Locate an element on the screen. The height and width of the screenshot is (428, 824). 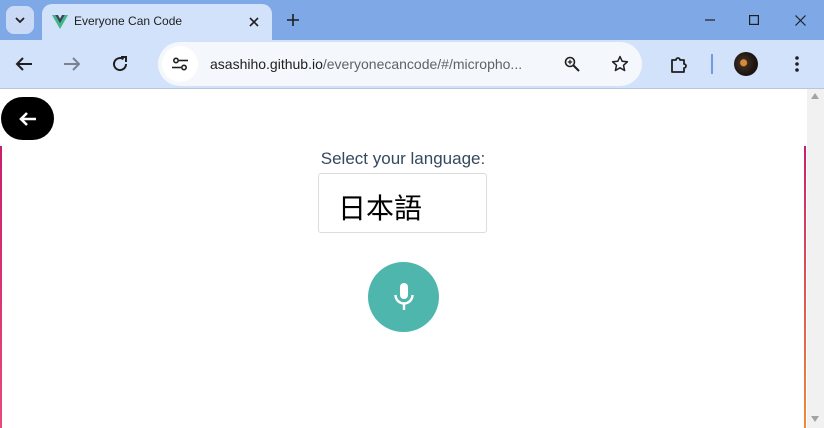
vue-logo-icon is located at coordinates (60, 22).